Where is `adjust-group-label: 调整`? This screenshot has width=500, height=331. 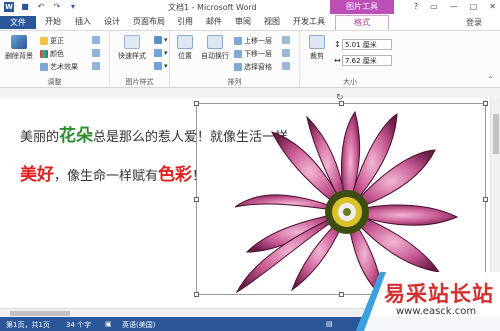
adjust-group-label: 调整 is located at coordinates (54, 82).